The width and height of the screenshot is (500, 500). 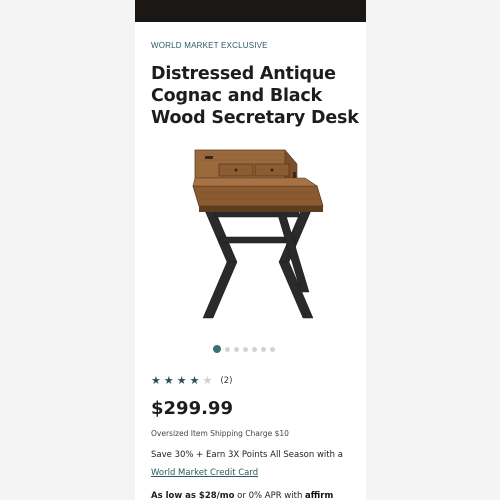 I want to click on carousel-indicators, so click(x=244, y=349).